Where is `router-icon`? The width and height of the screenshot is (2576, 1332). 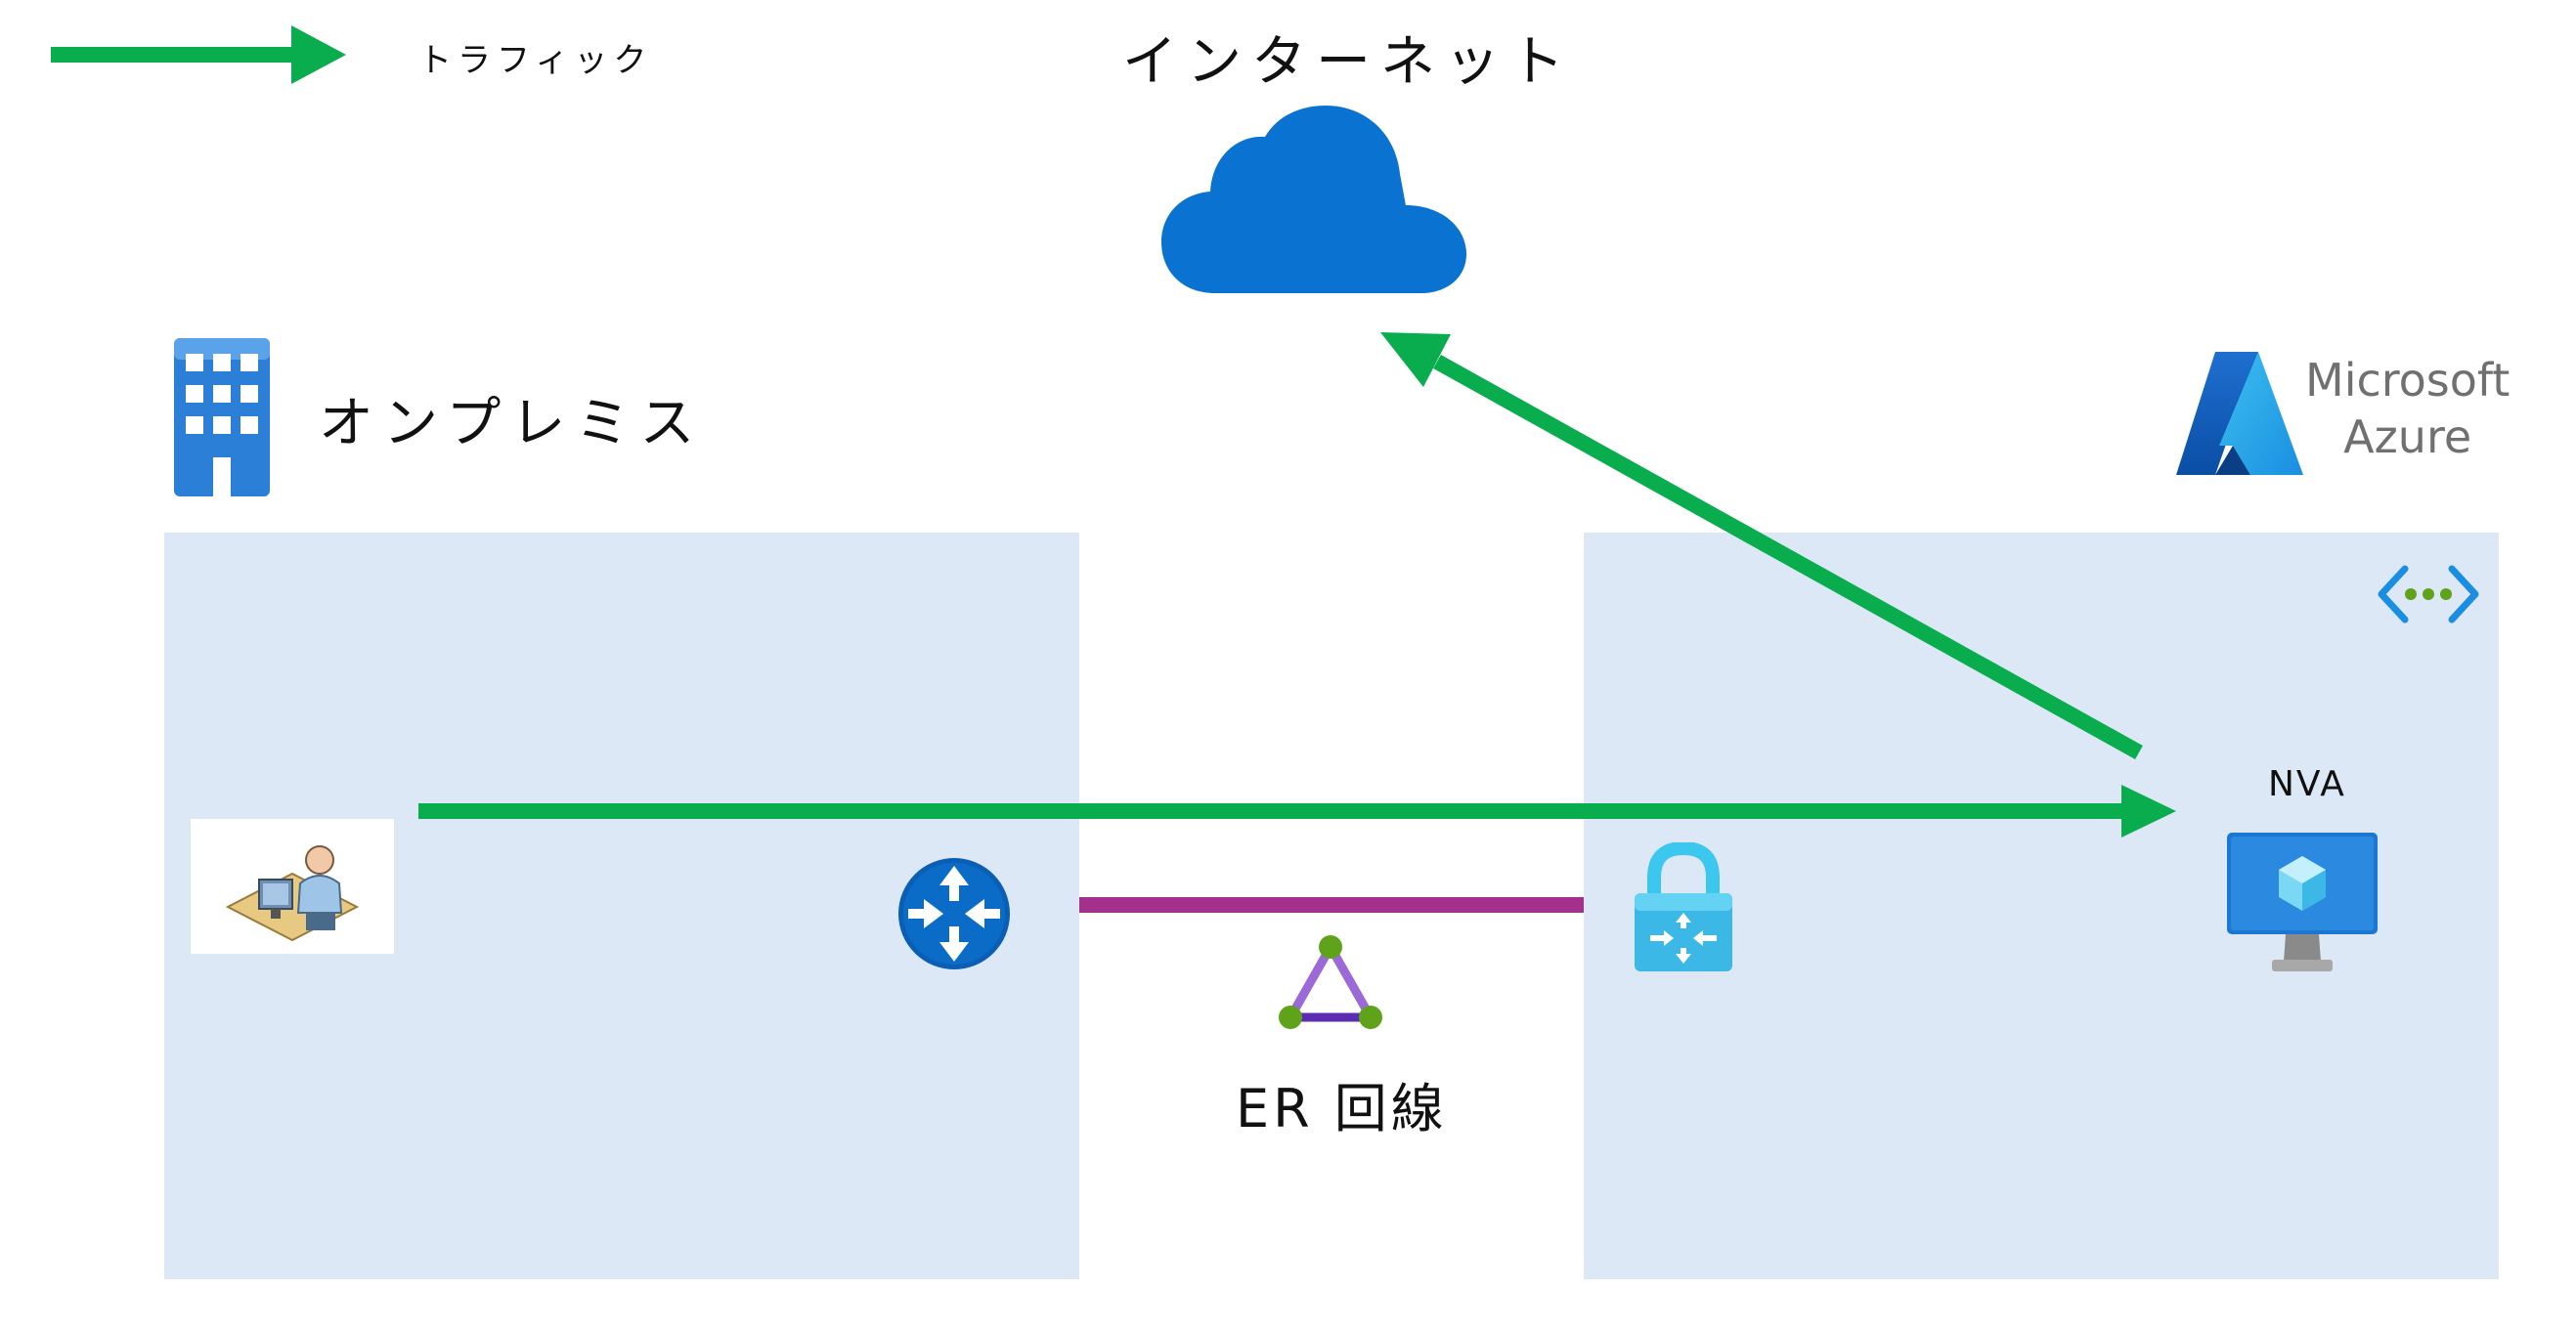
router-icon is located at coordinates (954, 913).